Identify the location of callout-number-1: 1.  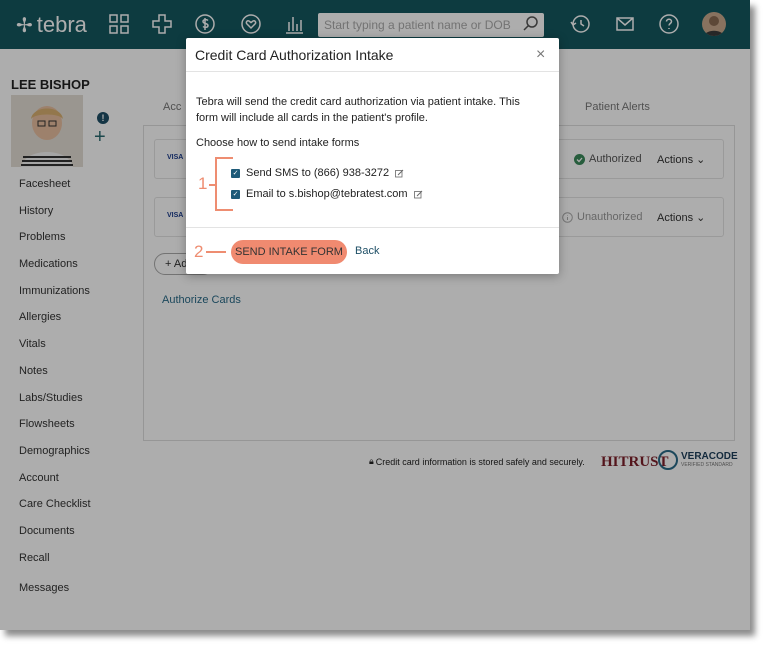
(203, 183).